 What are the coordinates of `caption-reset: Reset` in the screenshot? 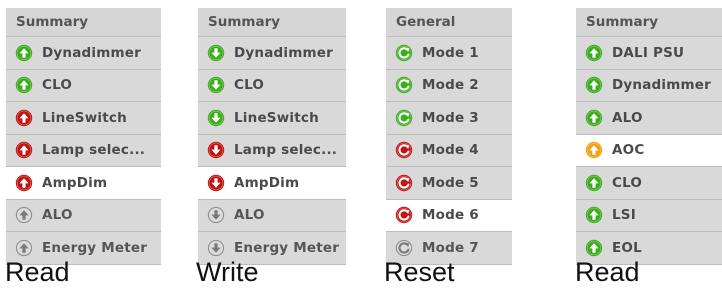 It's located at (419, 272).